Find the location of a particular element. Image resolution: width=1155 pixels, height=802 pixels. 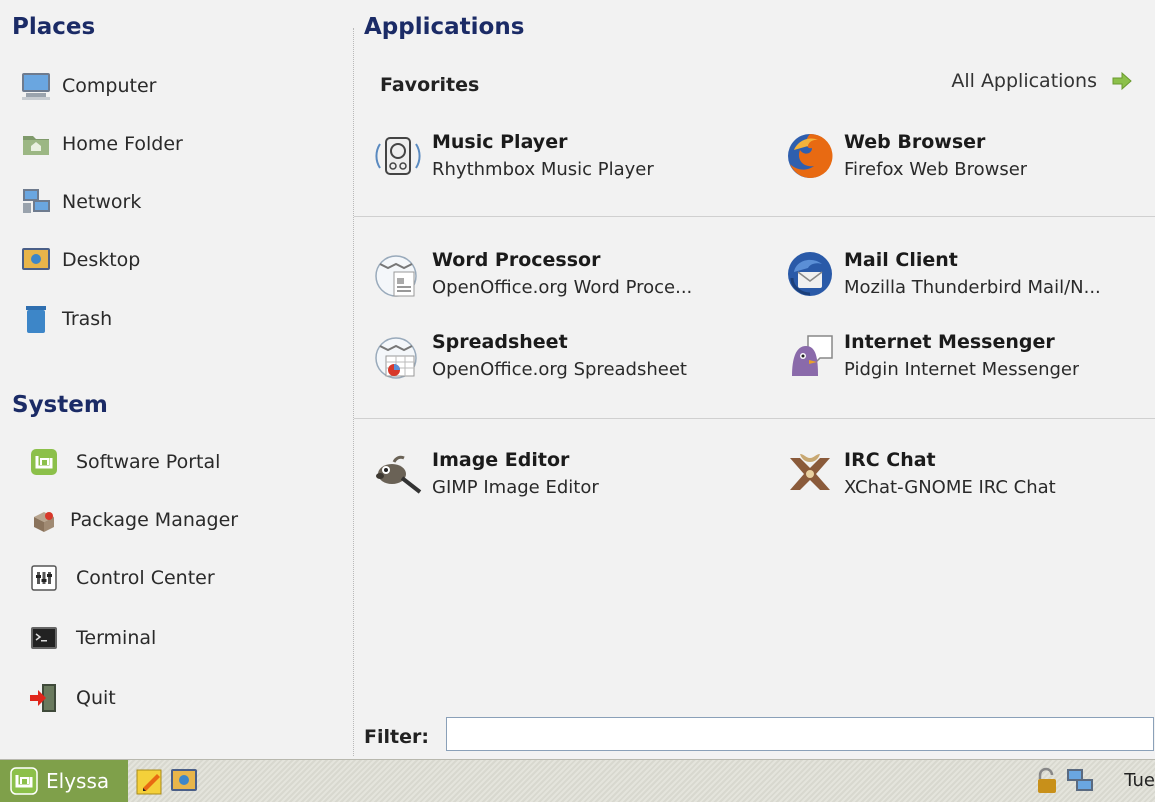

places-item-network: Network is located at coordinates (80, 202).